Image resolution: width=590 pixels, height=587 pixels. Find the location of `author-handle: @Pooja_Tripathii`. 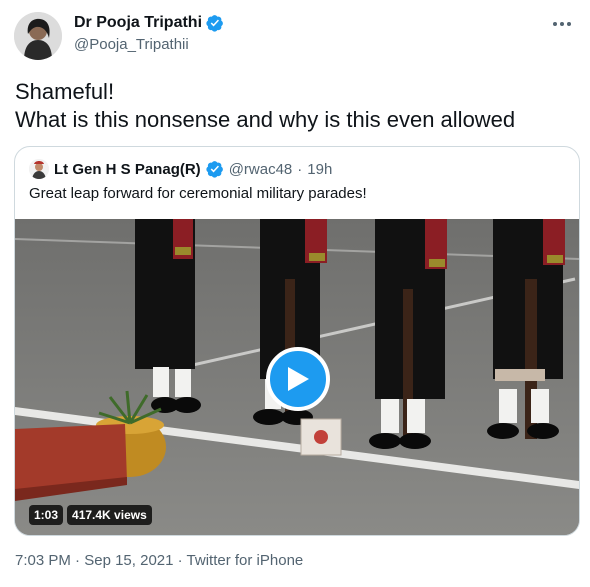

author-handle: @Pooja_Tripathii is located at coordinates (149, 44).